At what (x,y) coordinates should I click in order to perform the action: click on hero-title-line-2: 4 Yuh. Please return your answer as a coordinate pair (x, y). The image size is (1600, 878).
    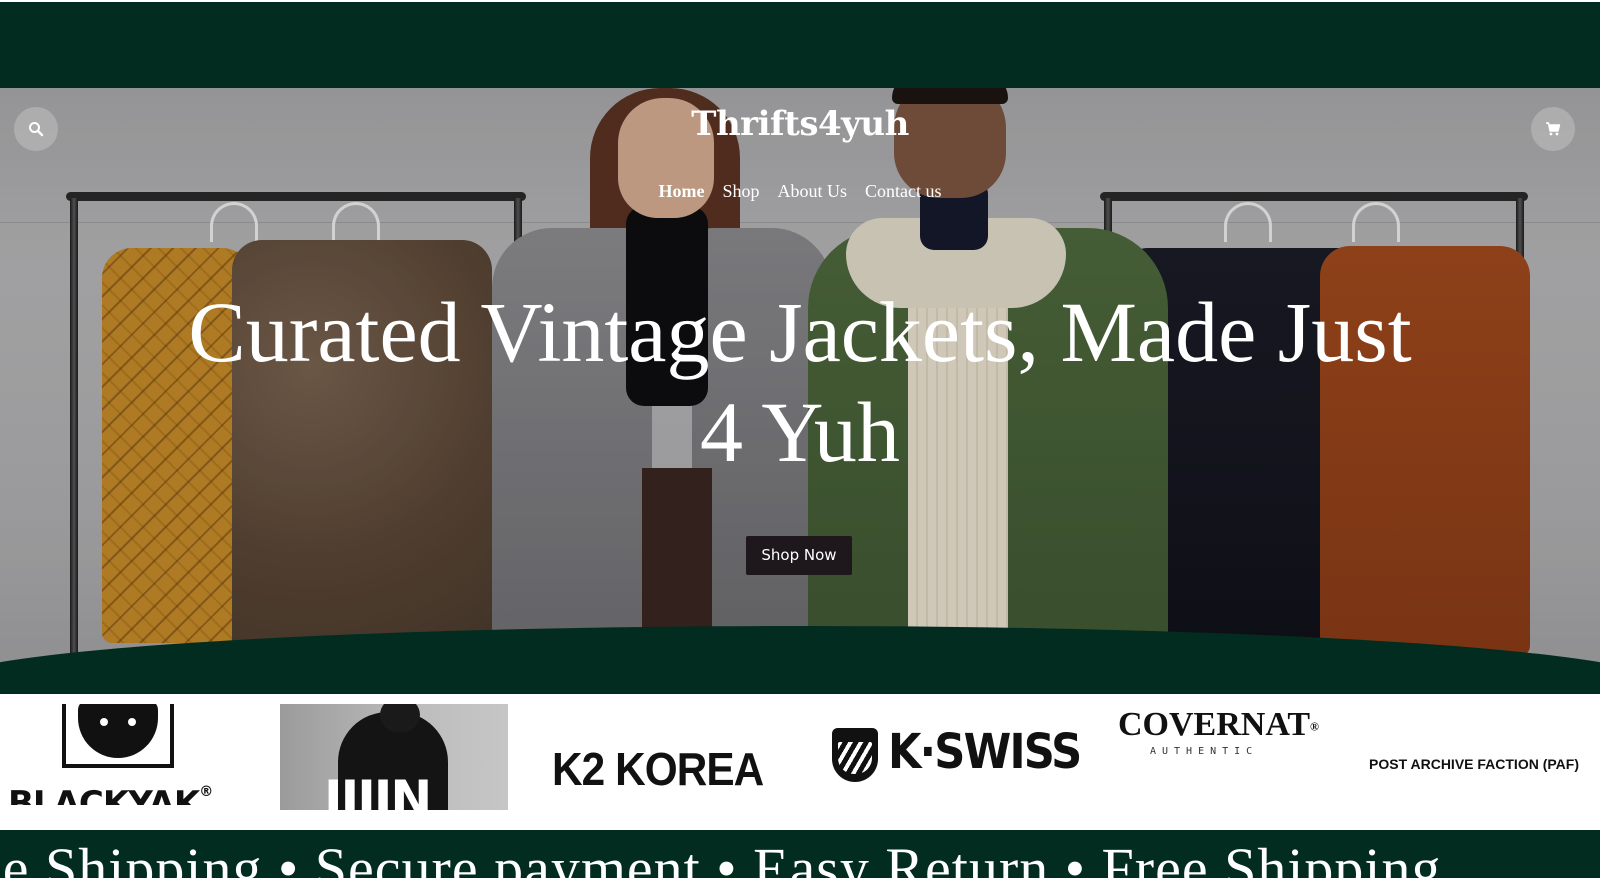
    Looking at the image, I should click on (800, 432).